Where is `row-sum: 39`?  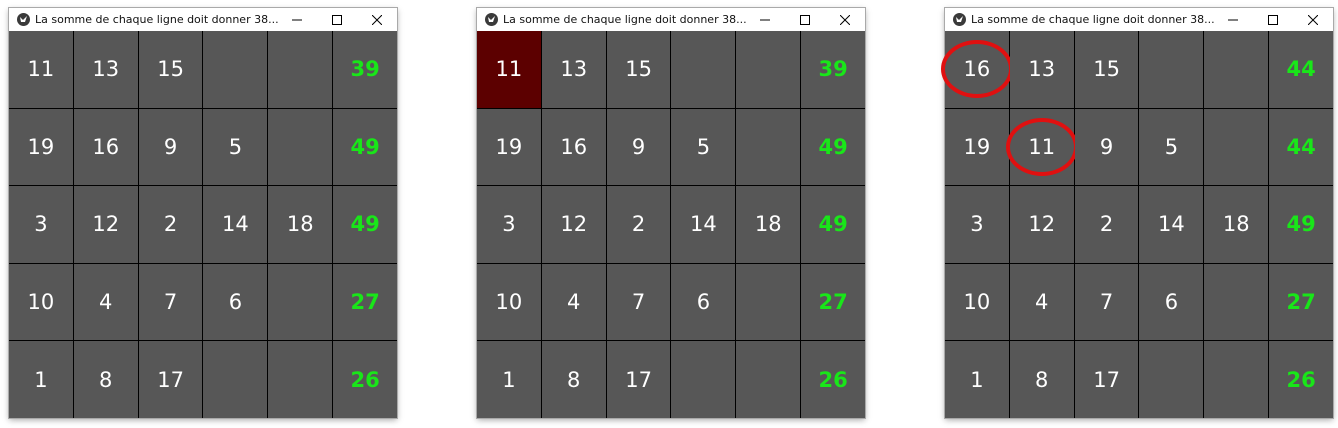 row-sum: 39 is located at coordinates (365, 69).